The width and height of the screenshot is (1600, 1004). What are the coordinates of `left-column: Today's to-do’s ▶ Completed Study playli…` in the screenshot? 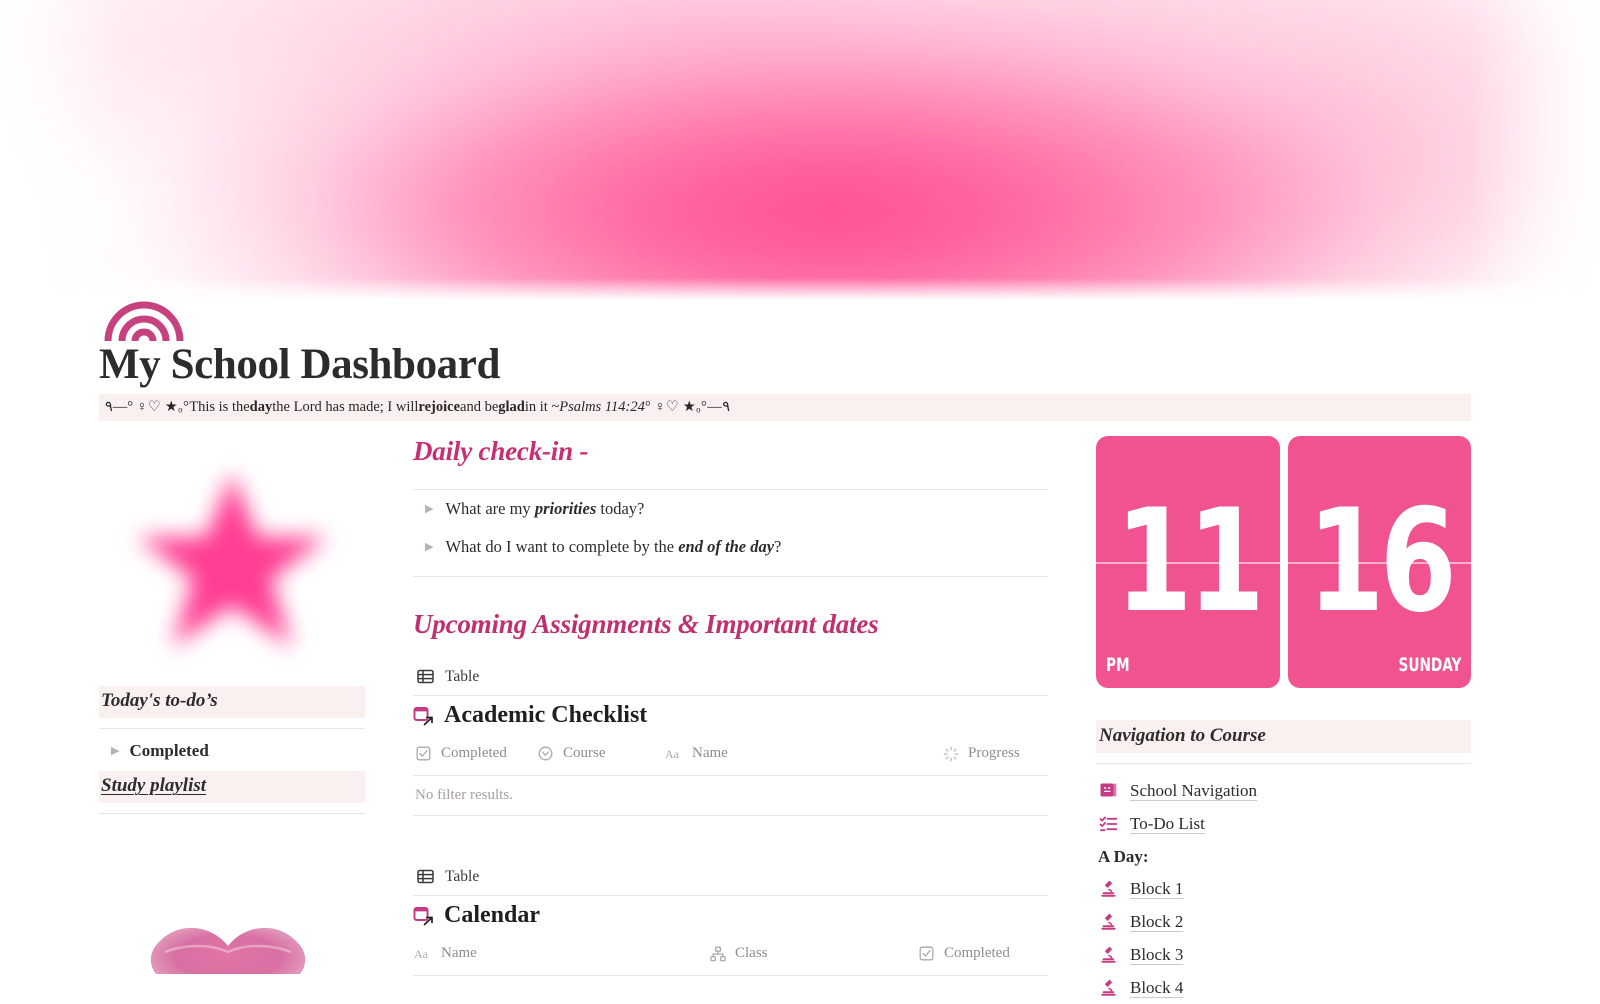 It's located at (232, 705).